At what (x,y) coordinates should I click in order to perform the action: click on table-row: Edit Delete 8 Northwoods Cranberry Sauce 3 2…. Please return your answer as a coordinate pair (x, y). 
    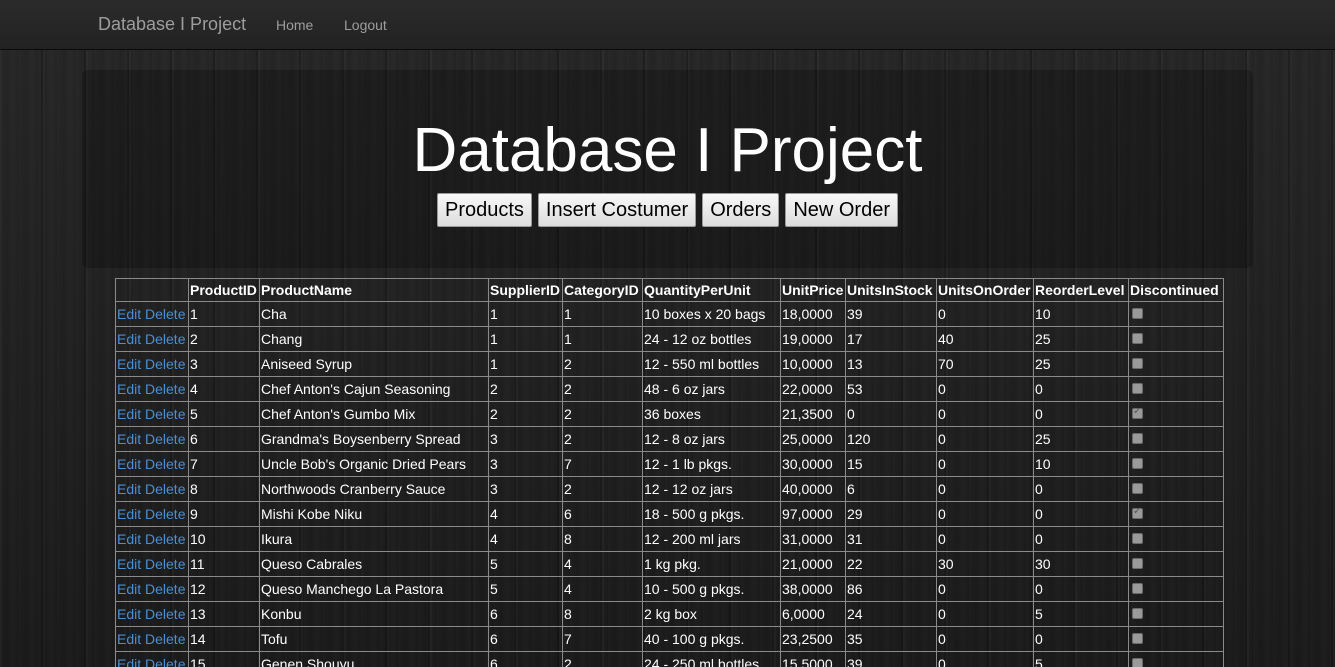
    Looking at the image, I should click on (669, 489).